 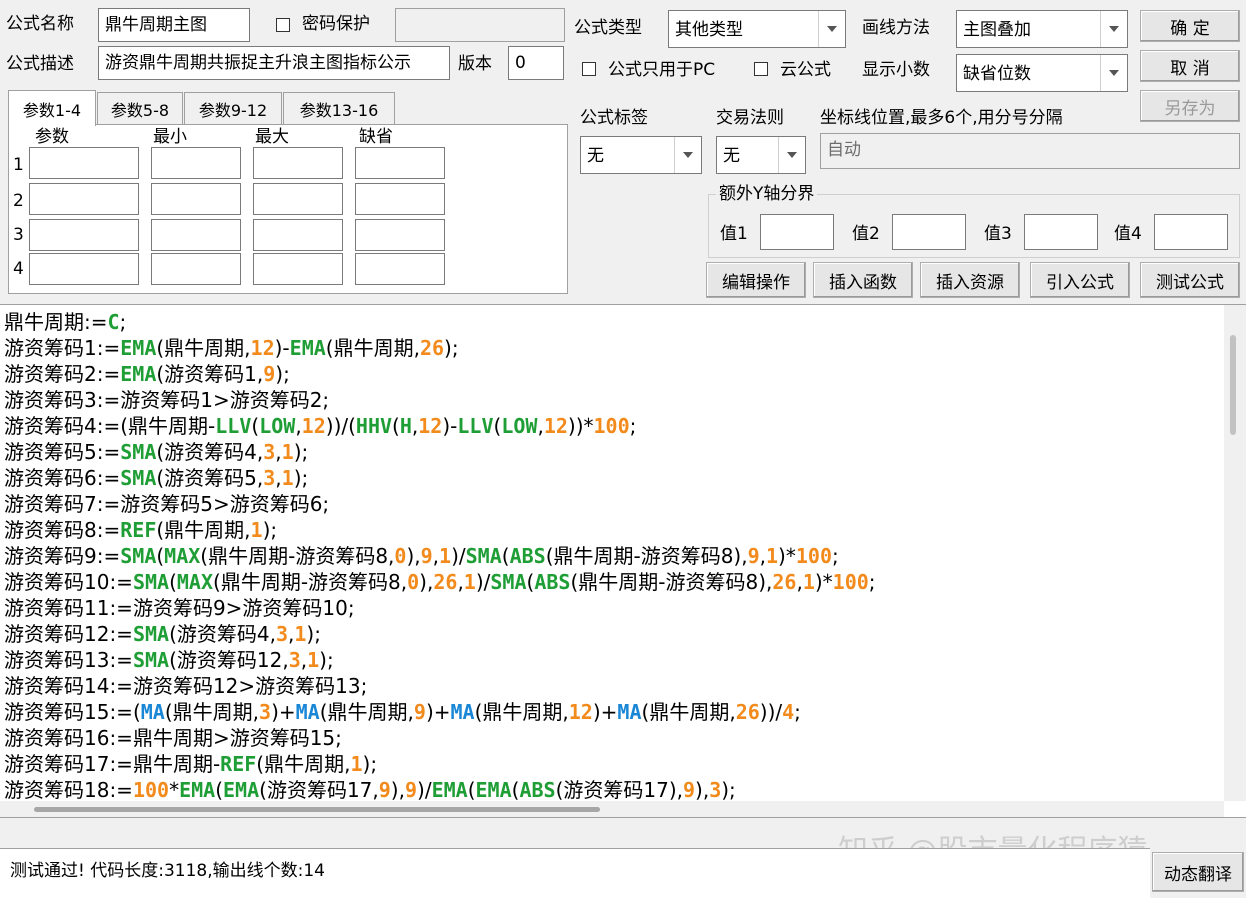 I want to click on param-1-max-input, so click(x=298, y=163).